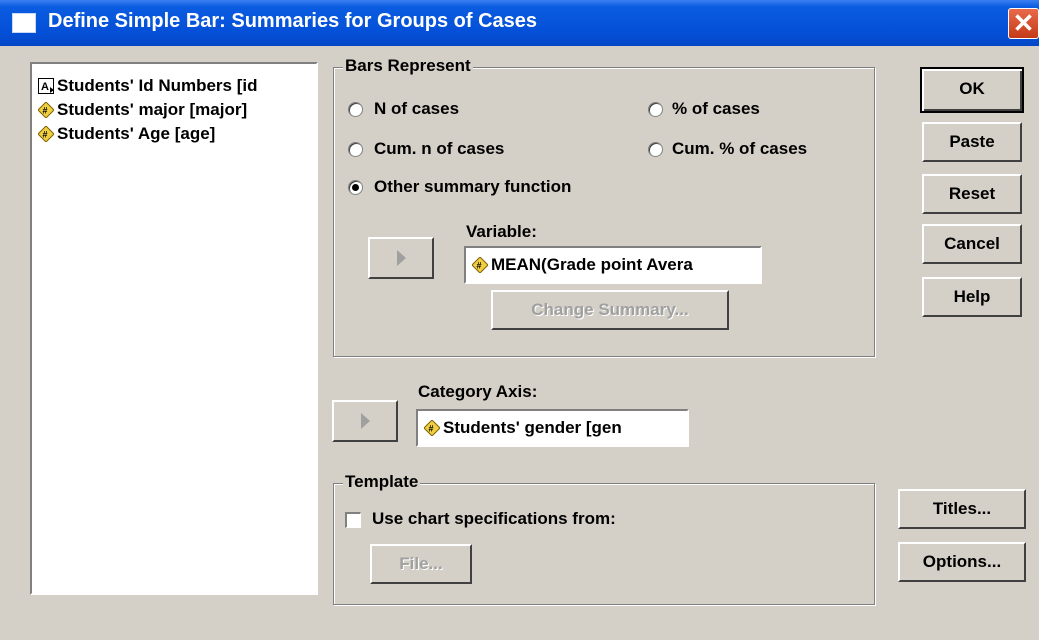 Image resolution: width=1039 pixels, height=640 pixels. What do you see at coordinates (473, 186) in the screenshot?
I see `radio-other-summary-function-label: Other summary function` at bounding box center [473, 186].